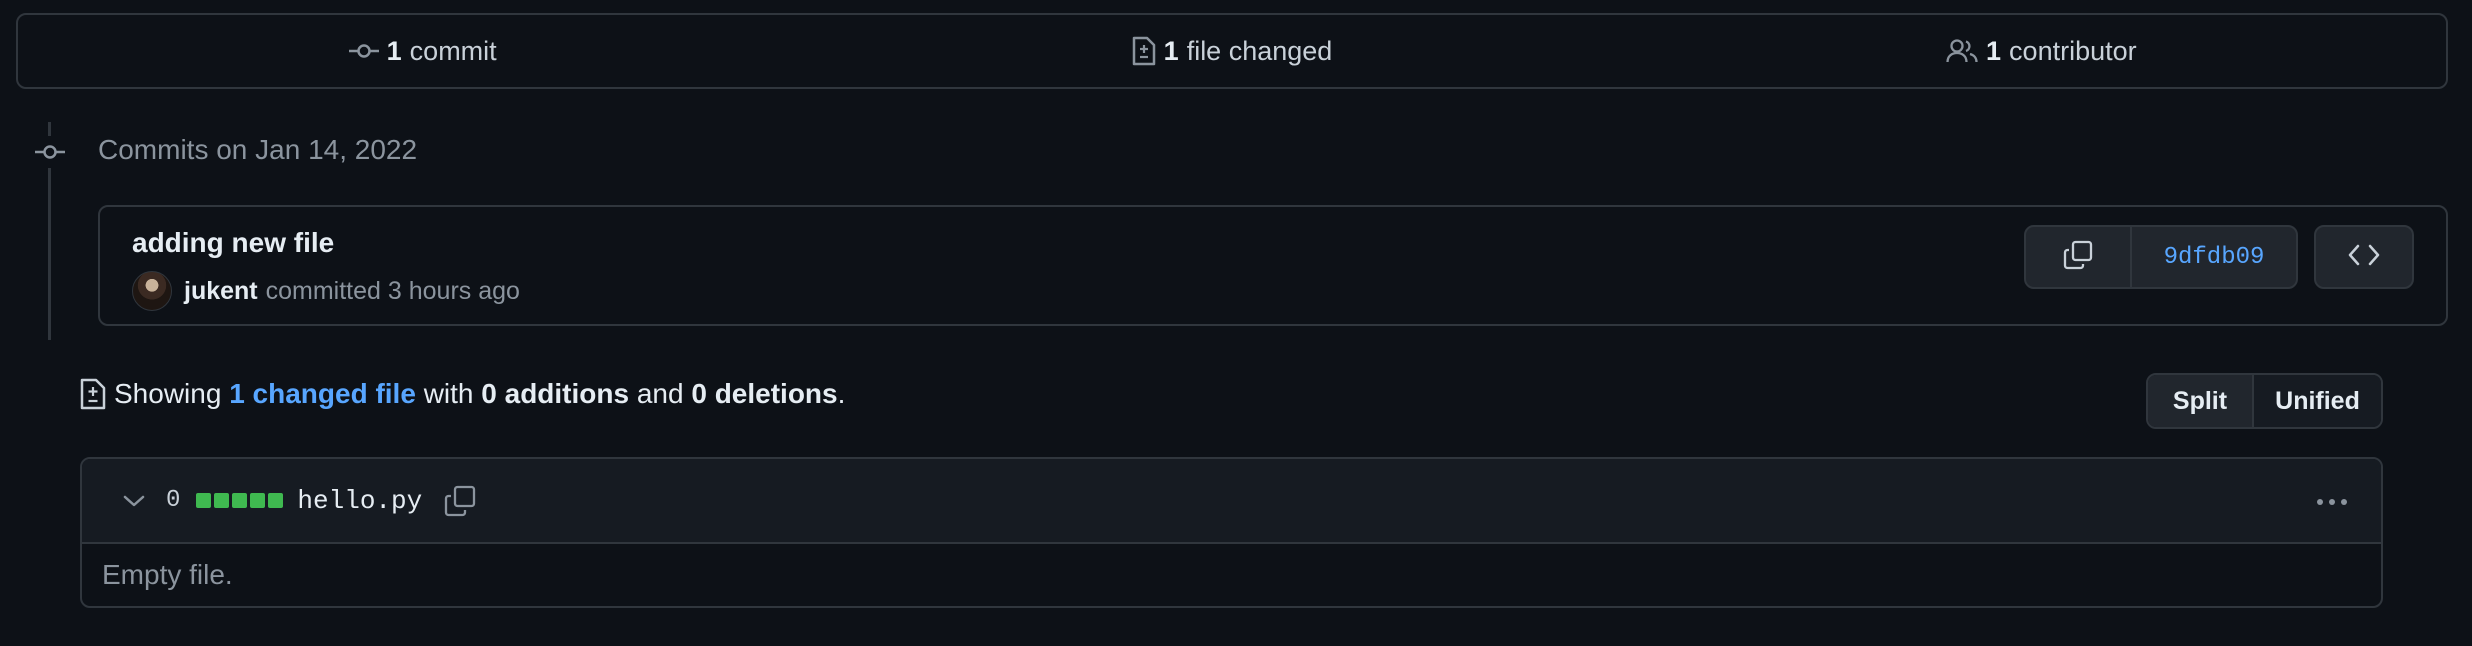 Image resolution: width=2472 pixels, height=646 pixels. Describe the element at coordinates (2317, 401) in the screenshot. I see `unified-view-button: Unified` at that location.